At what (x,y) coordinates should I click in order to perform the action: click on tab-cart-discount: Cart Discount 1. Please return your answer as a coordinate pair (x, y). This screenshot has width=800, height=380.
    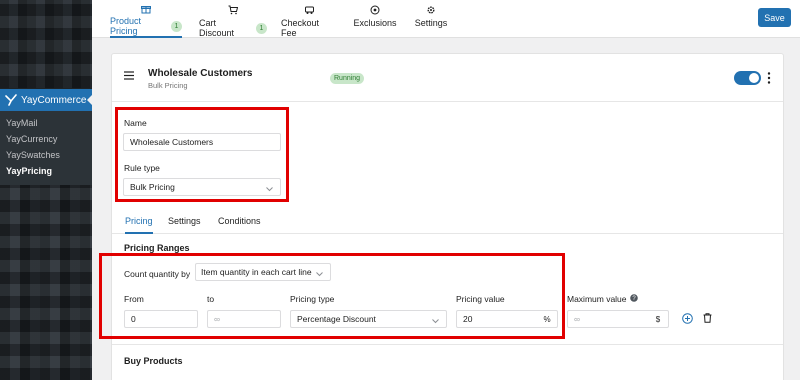
    Looking at the image, I should click on (233, 21).